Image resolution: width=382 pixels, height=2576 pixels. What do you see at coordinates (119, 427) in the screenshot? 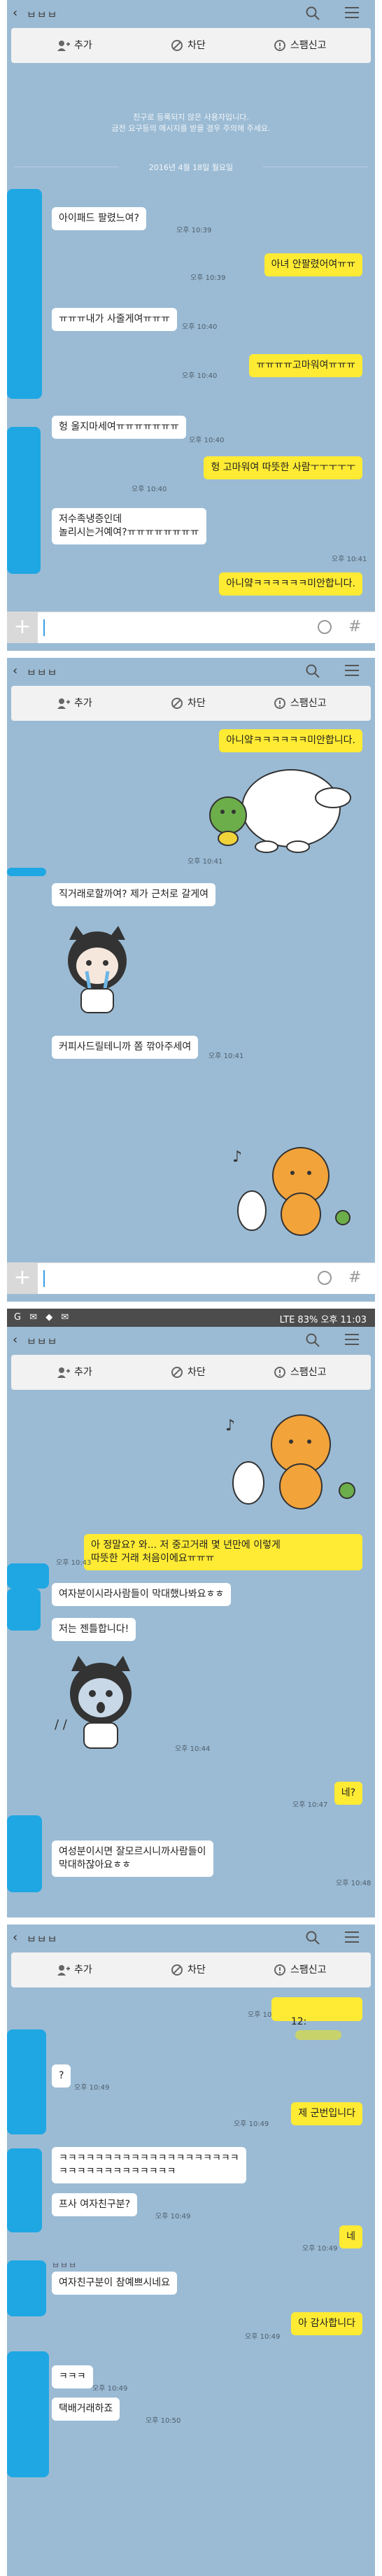
I see `message-bubble: 헝 울지마세여ㅠㅠㅠㅠㅠㅠㅠ` at bounding box center [119, 427].